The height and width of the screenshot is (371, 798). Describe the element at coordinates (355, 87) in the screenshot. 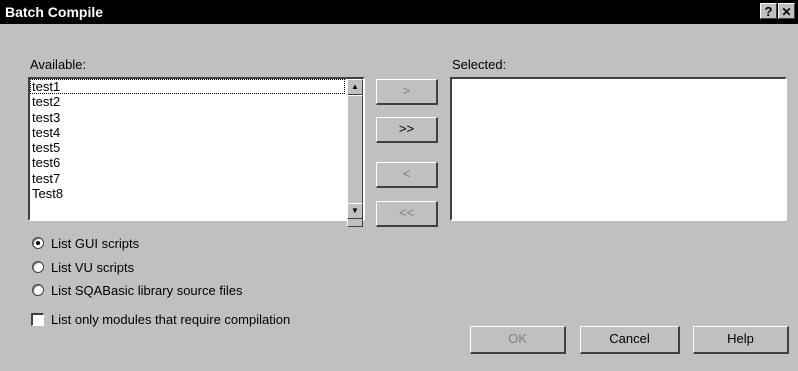

I see `scroll-up-icon: ▲` at that location.